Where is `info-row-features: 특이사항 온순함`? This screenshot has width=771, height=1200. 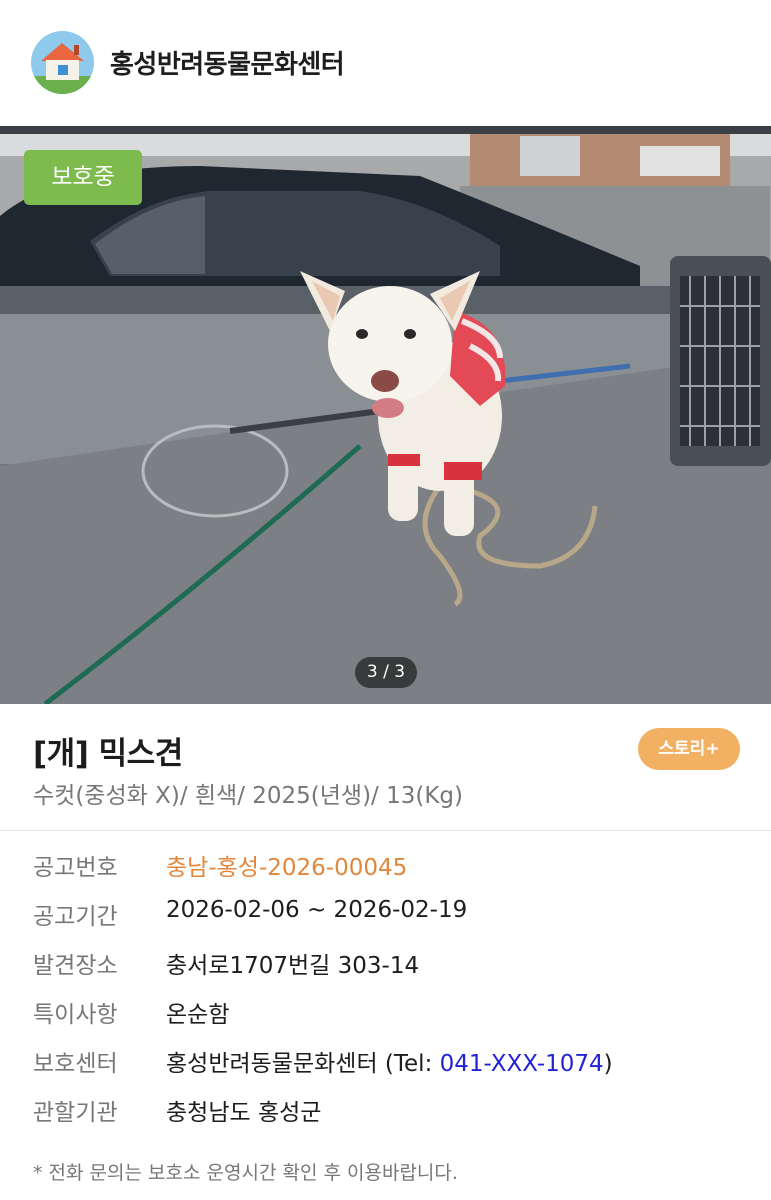 info-row-features: 특이사항 온순함 is located at coordinates (393, 1015).